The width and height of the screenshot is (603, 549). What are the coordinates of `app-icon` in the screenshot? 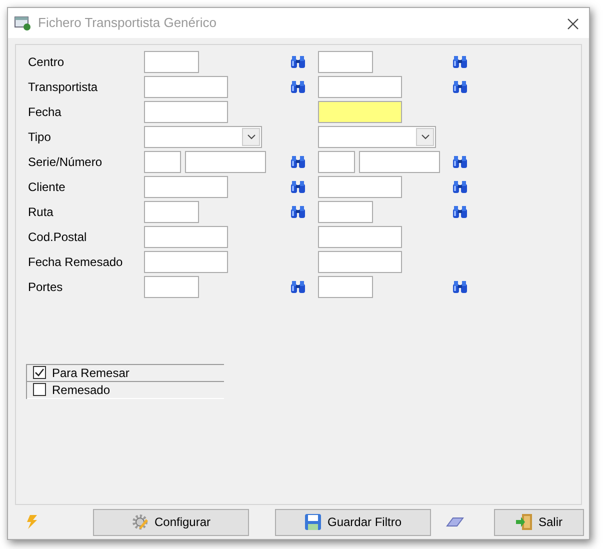 It's located at (23, 22).